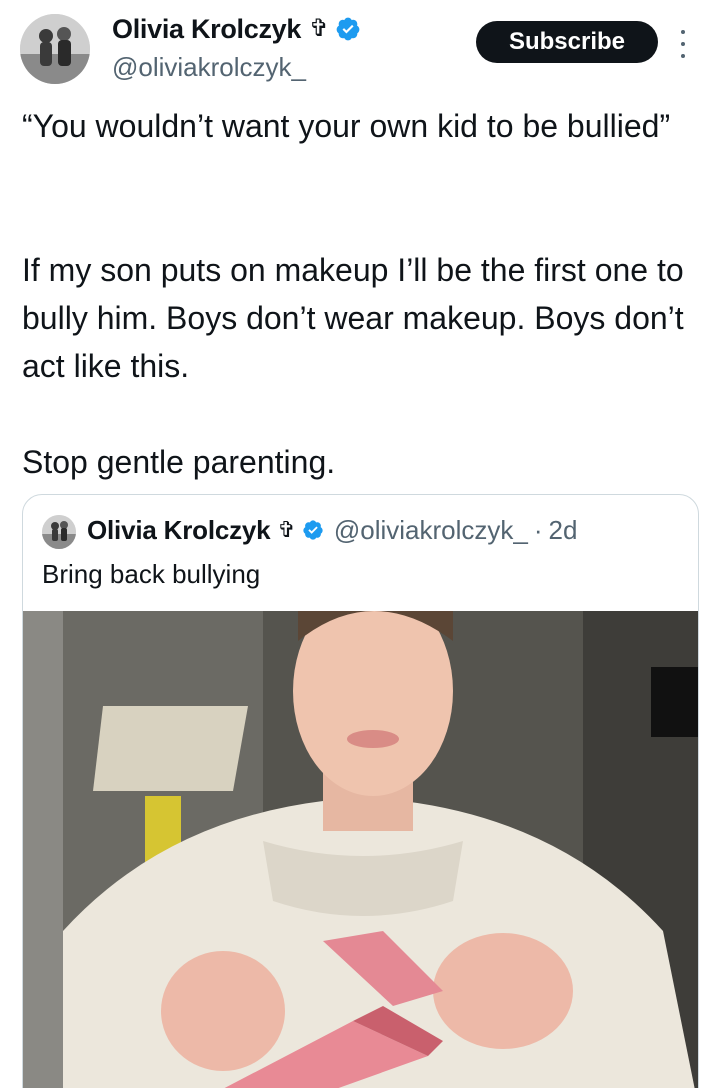 The height and width of the screenshot is (1088, 720). Describe the element at coordinates (286, 529) in the screenshot. I see `quoted-cross-icon: ✞` at that location.